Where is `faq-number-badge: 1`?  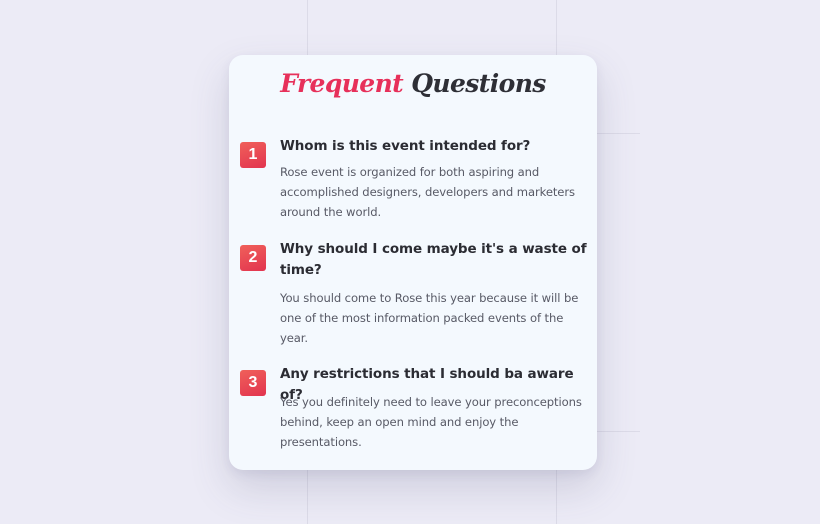
faq-number-badge: 1 is located at coordinates (253, 155).